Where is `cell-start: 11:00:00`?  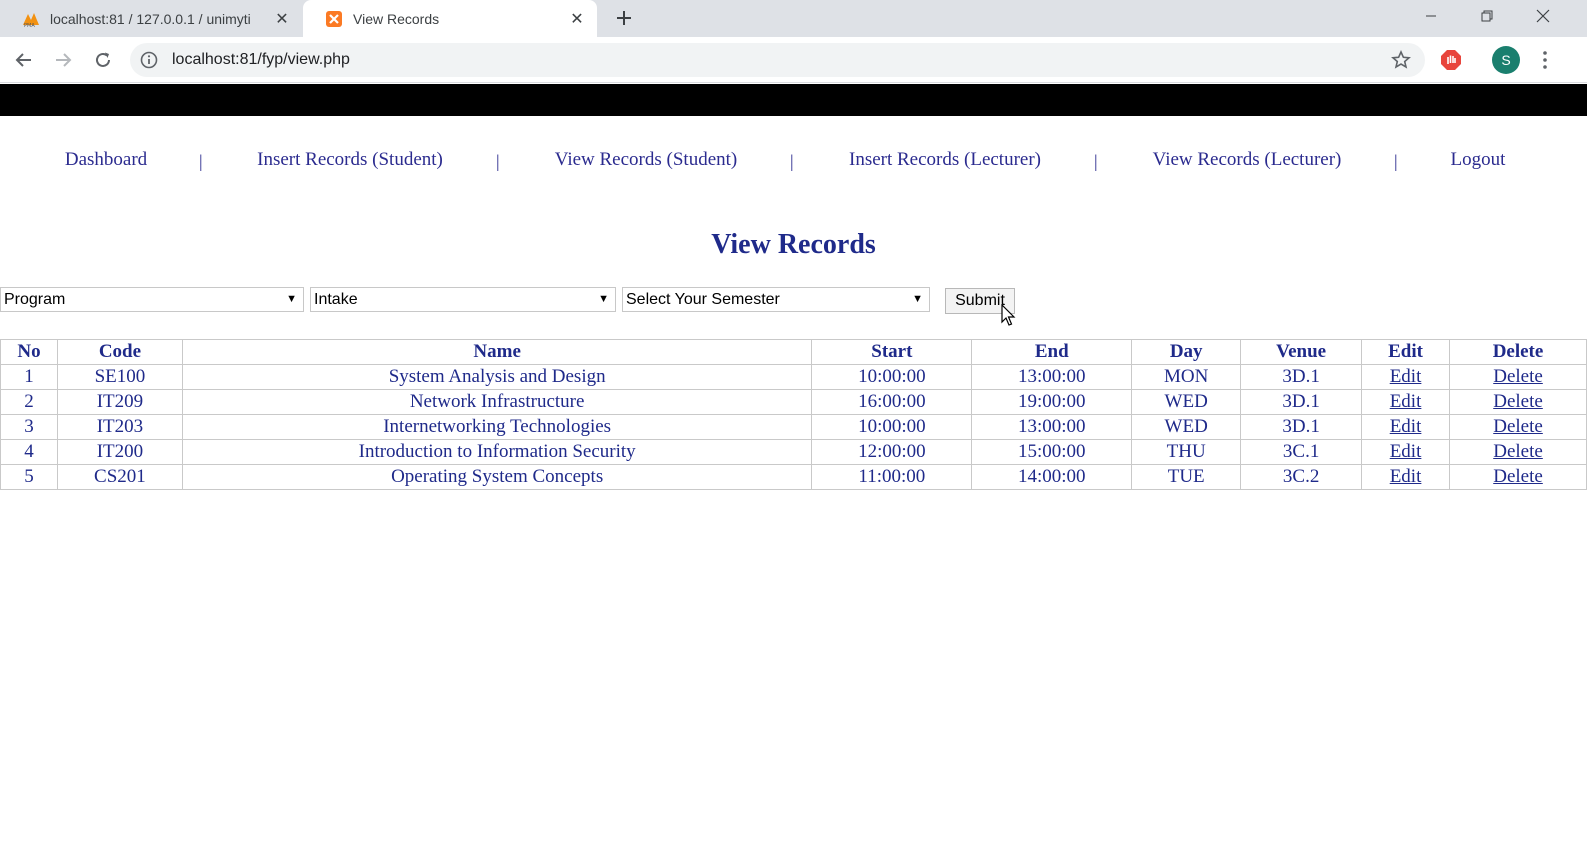
cell-start: 11:00:00 is located at coordinates (892, 477).